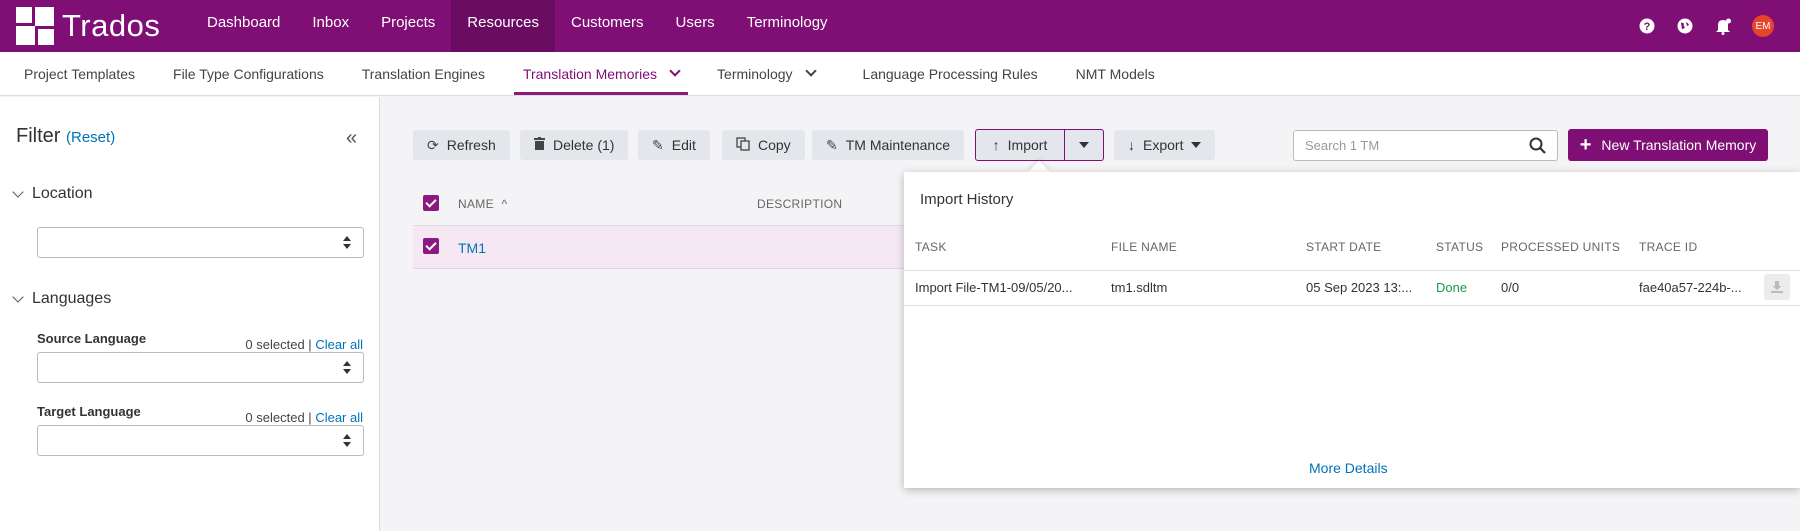 This screenshot has height=531, width=1800. What do you see at coordinates (423, 74) in the screenshot?
I see `tab-translation-engines: Translation Engines` at bounding box center [423, 74].